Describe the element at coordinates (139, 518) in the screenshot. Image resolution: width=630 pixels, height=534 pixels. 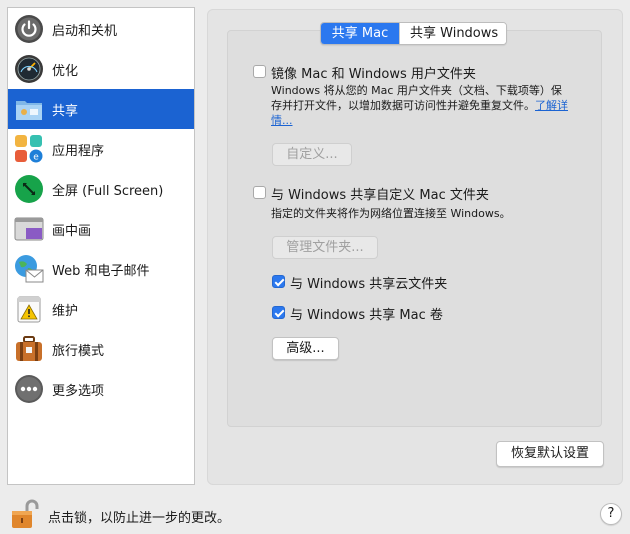
I see `lock-status-text: 点击锁，以防止进一步的更改。` at that location.